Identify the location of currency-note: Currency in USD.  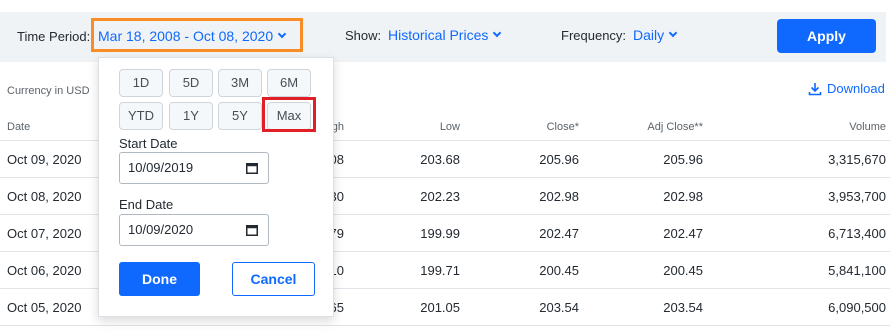
(48, 91).